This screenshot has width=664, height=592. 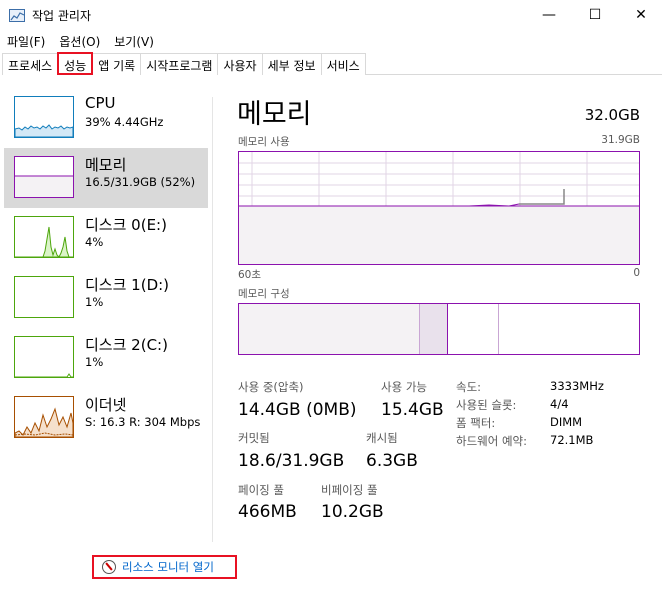 I want to click on cached-value: 6.3GB, so click(x=392, y=461).